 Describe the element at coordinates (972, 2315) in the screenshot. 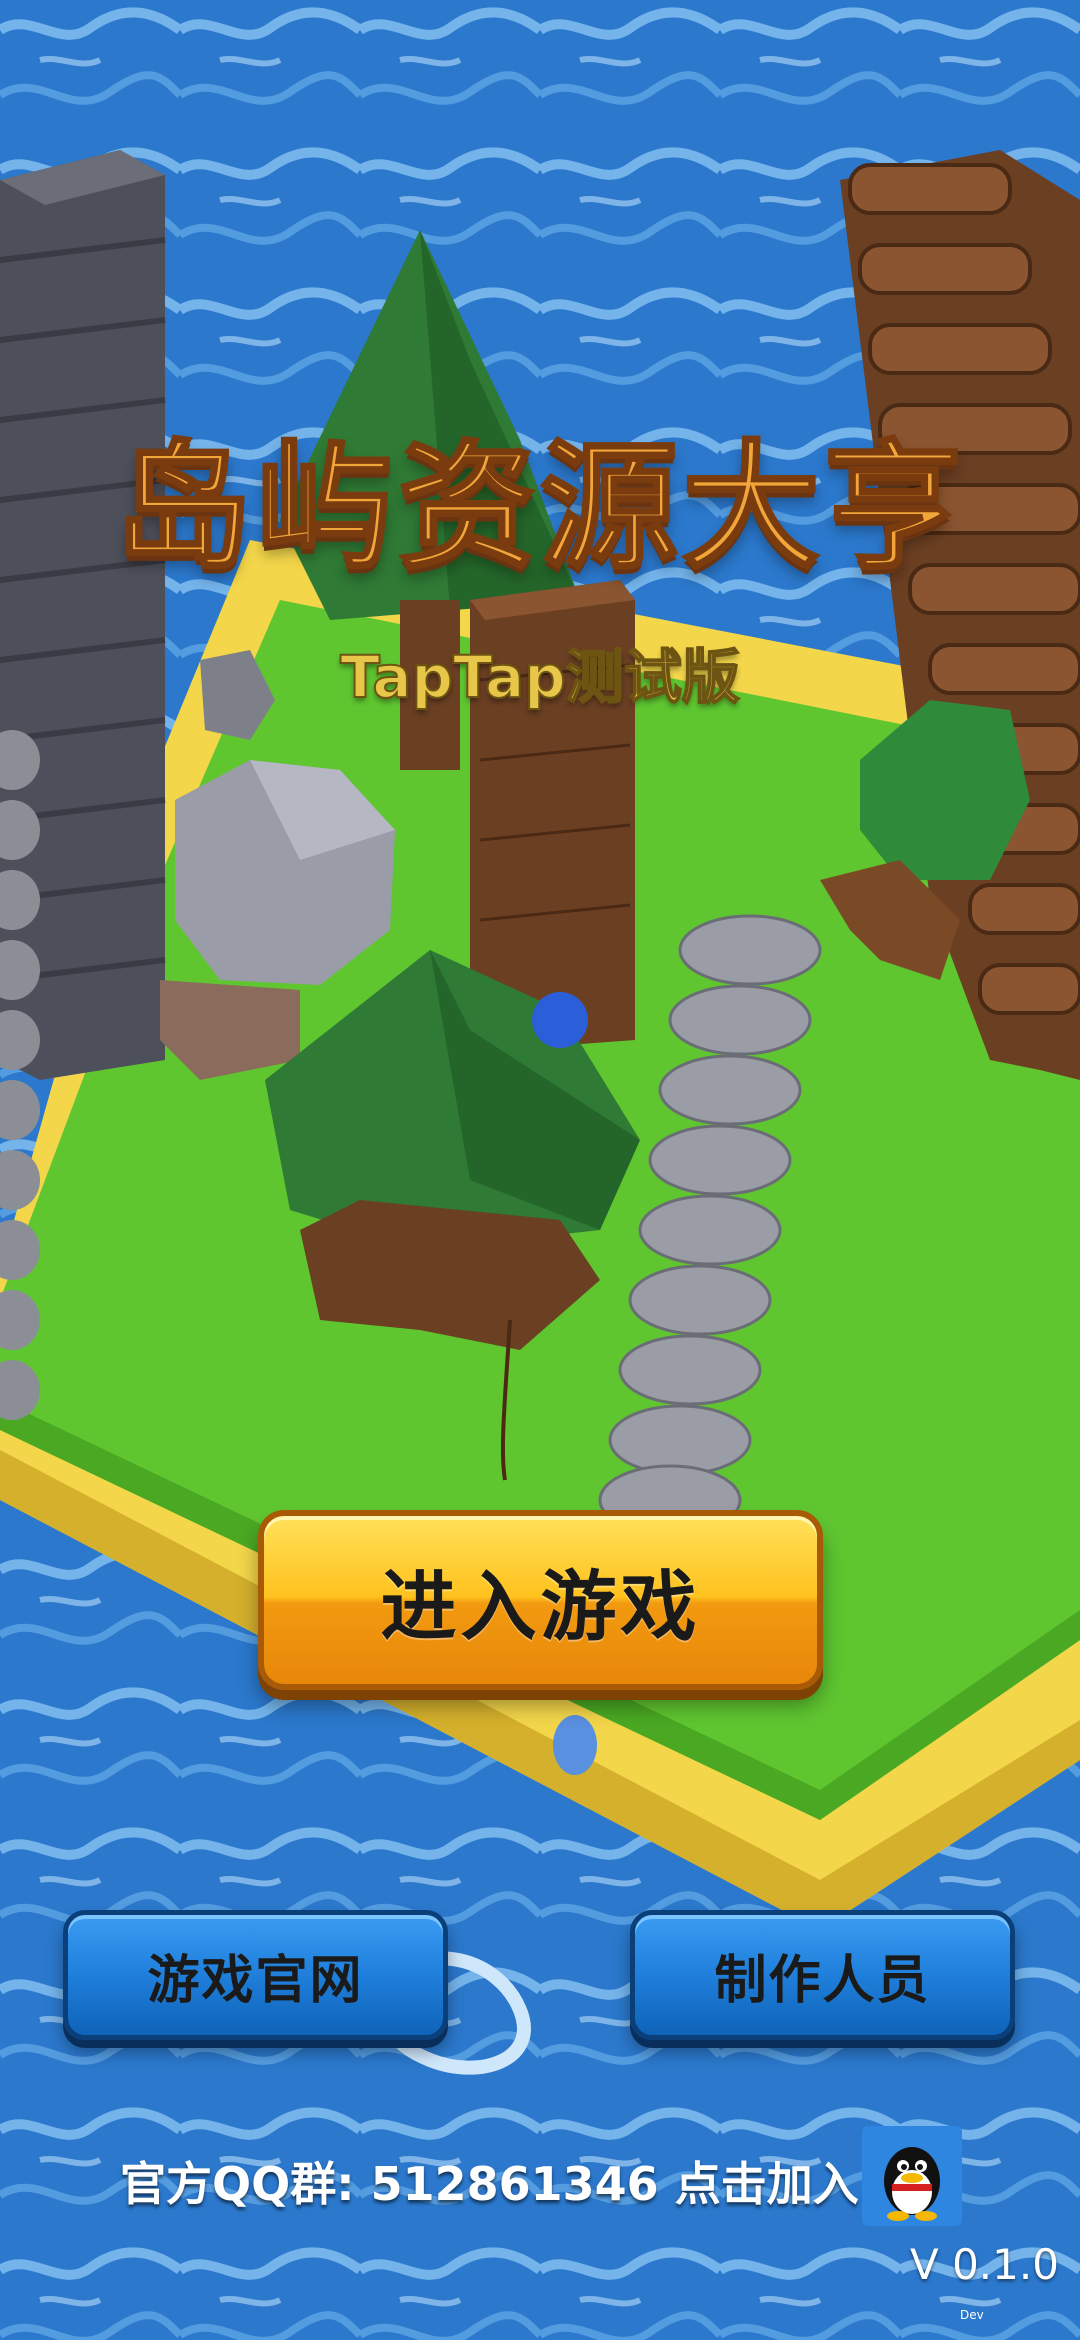

I see `watermark: Dev` at that location.